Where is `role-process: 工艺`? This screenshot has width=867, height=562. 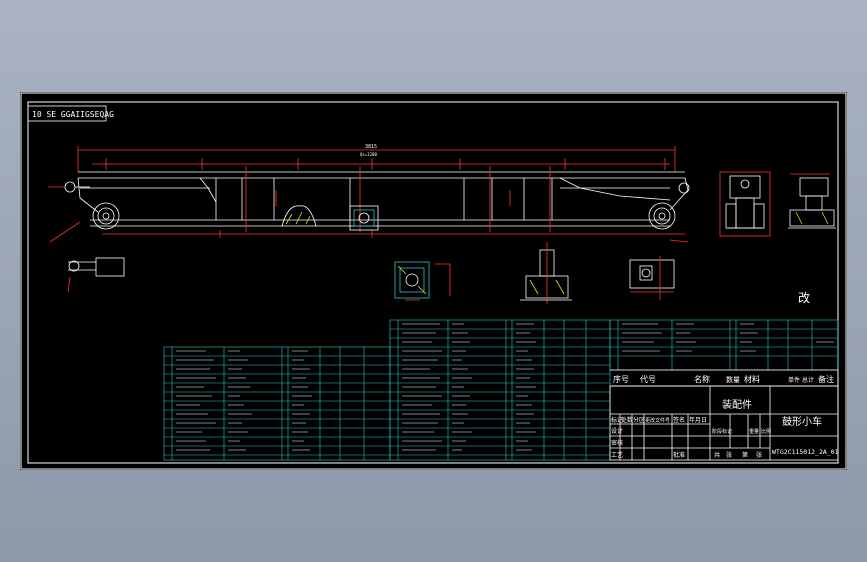
role-process: 工艺 is located at coordinates (617, 455).